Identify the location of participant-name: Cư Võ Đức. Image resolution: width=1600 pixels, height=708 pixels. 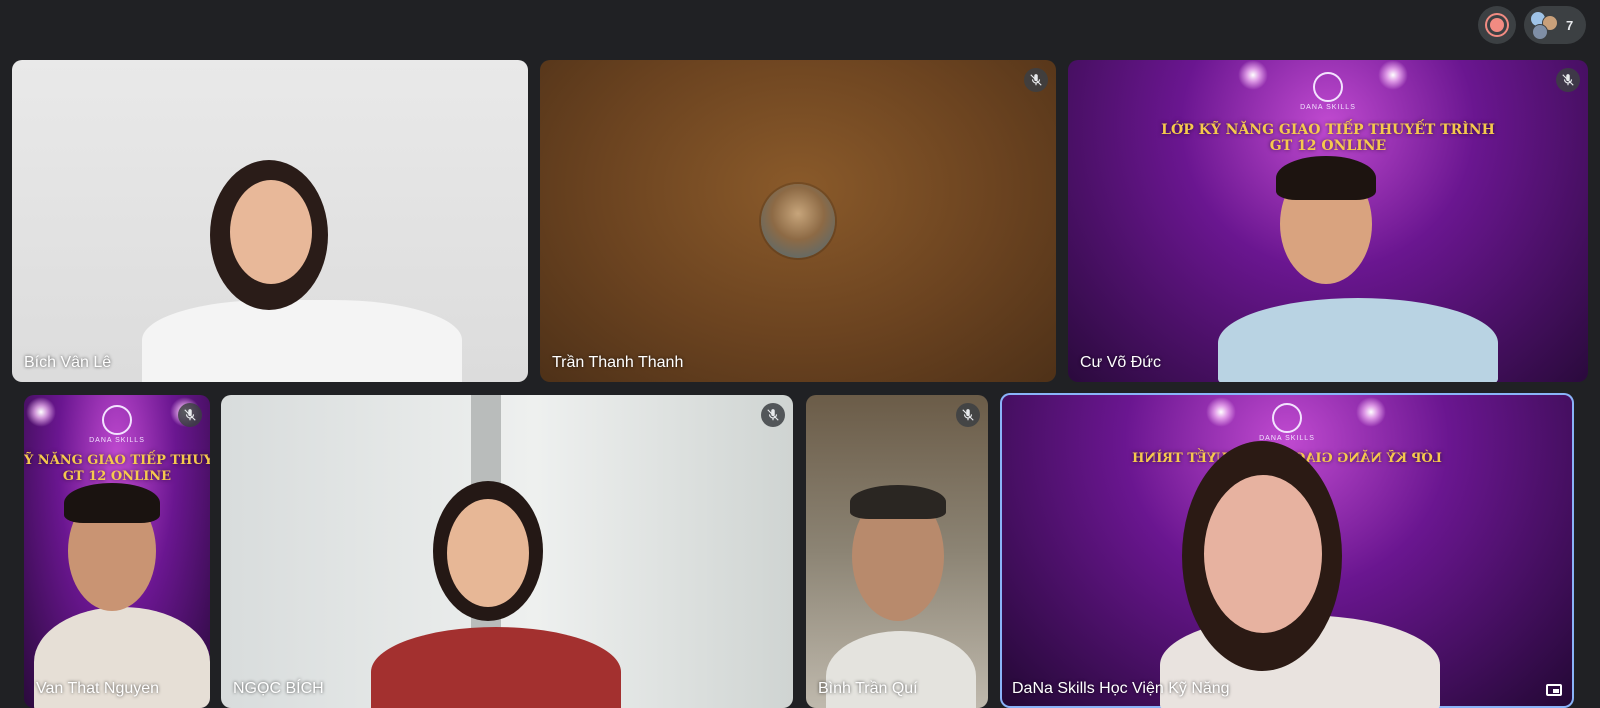
(1120, 362).